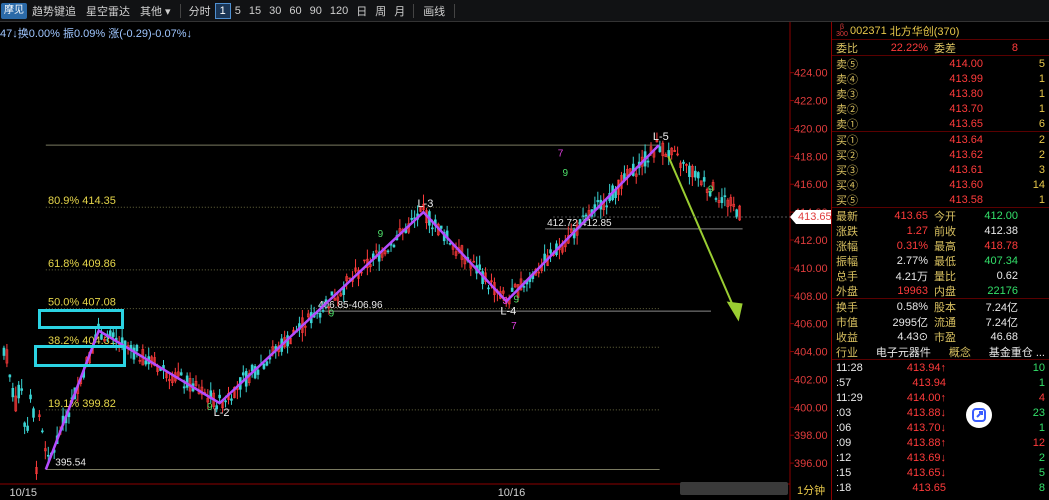 Image resolution: width=1049 pixels, height=500 pixels. Describe the element at coordinates (255, 11) in the screenshot. I see `period-15min: 15` at that location.